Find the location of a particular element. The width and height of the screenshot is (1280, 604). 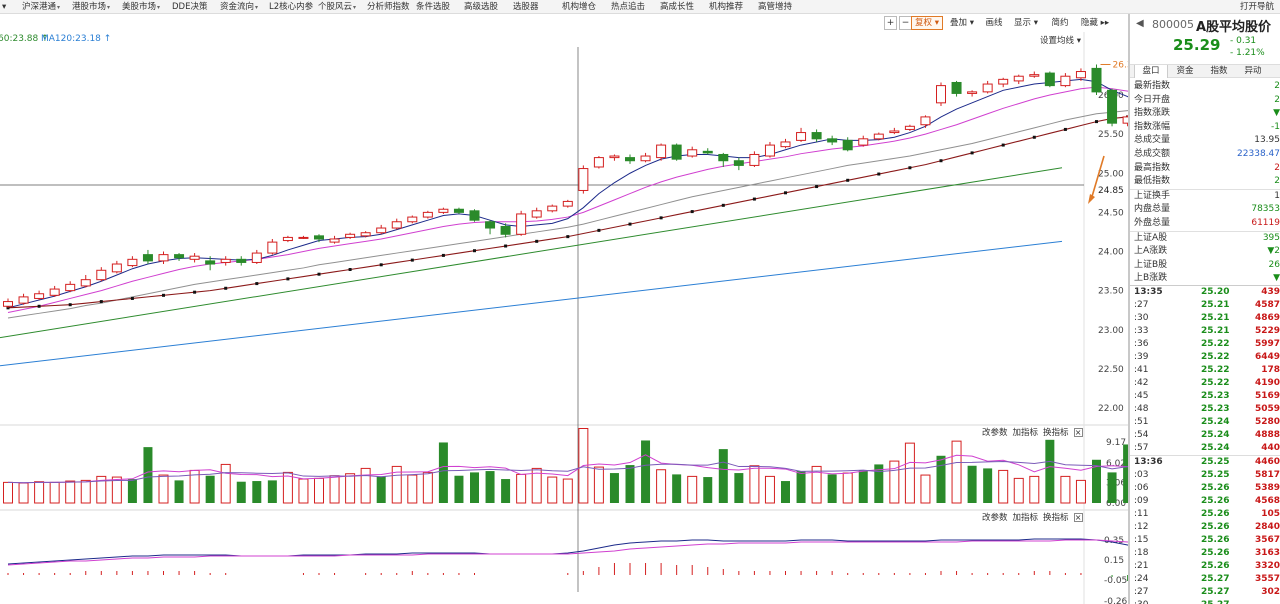

price-axis-label: 24.00 is located at coordinates (1111, 253).